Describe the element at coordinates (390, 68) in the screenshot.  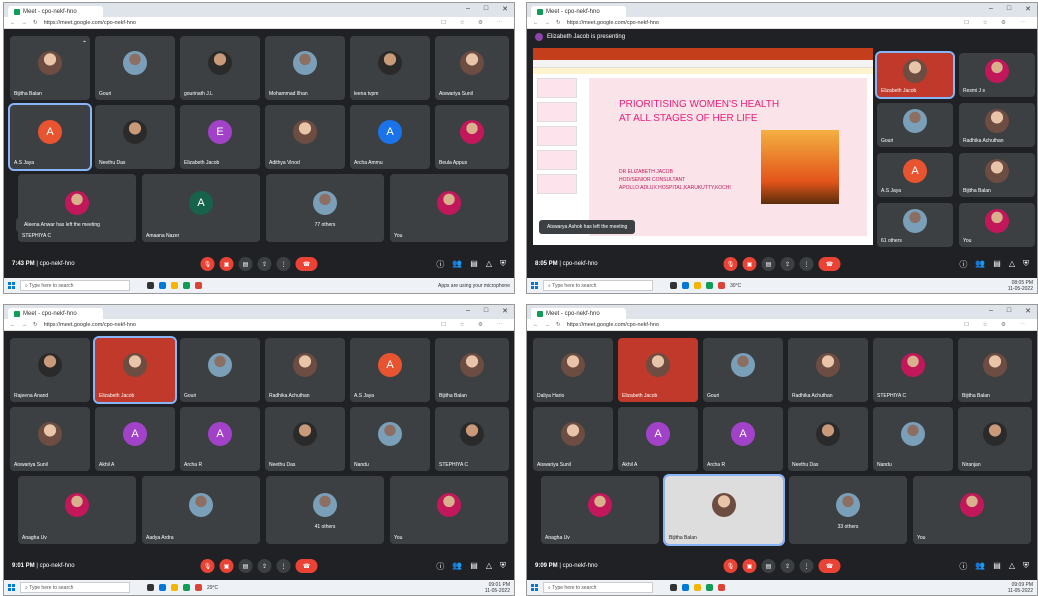
I see `participant-tile: leena tvpm` at that location.